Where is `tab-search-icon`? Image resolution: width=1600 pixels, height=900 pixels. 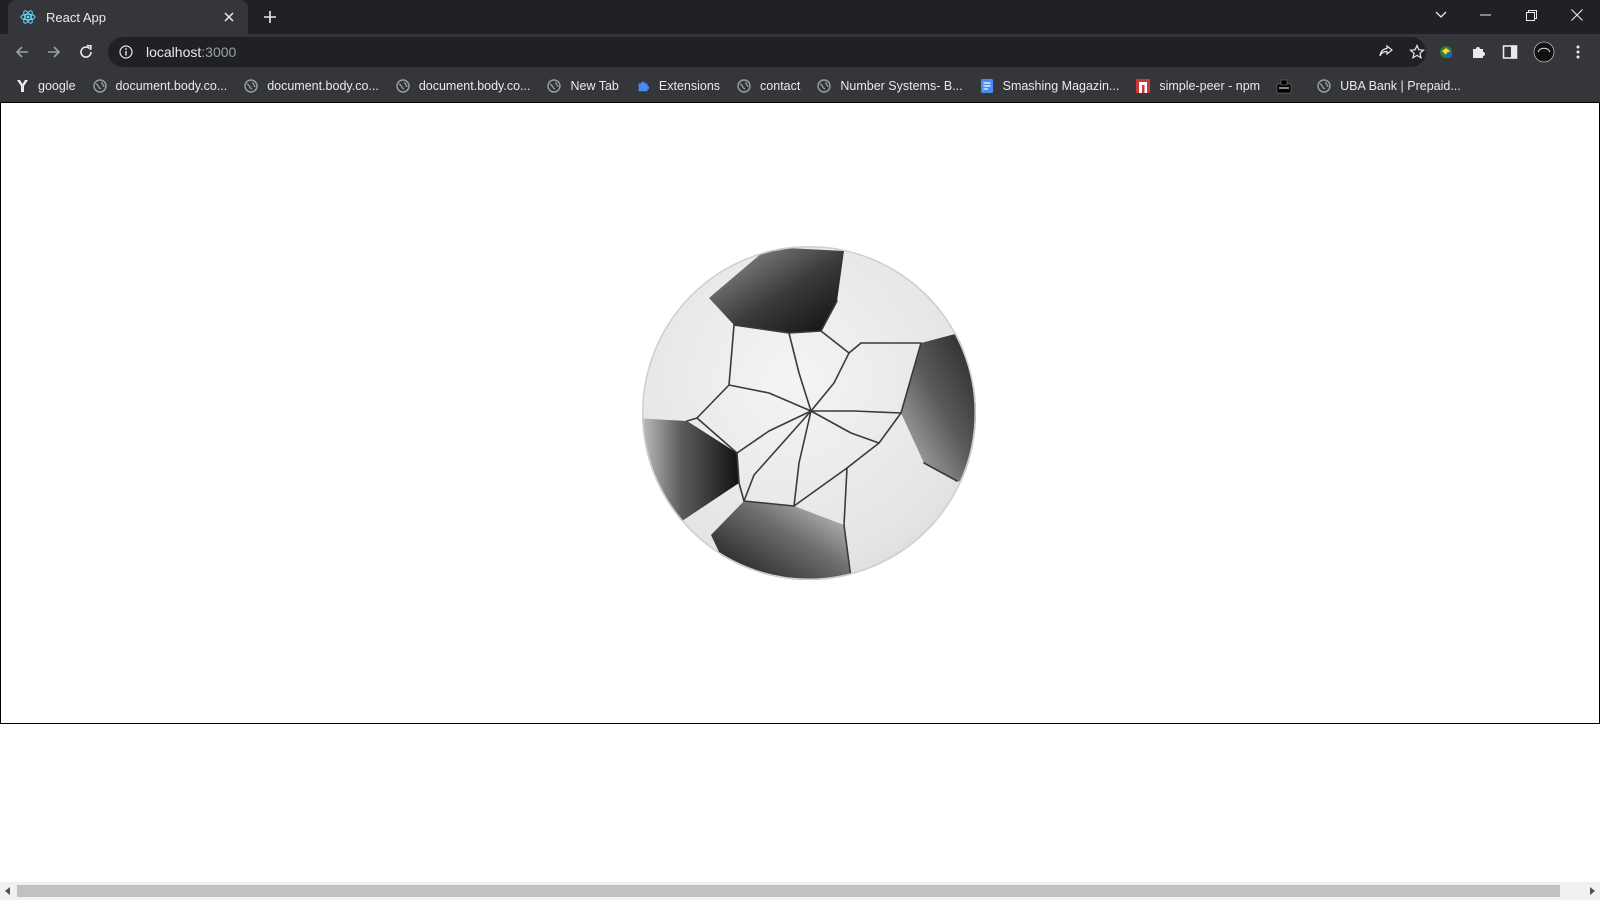 tab-search-icon is located at coordinates (1441, 15).